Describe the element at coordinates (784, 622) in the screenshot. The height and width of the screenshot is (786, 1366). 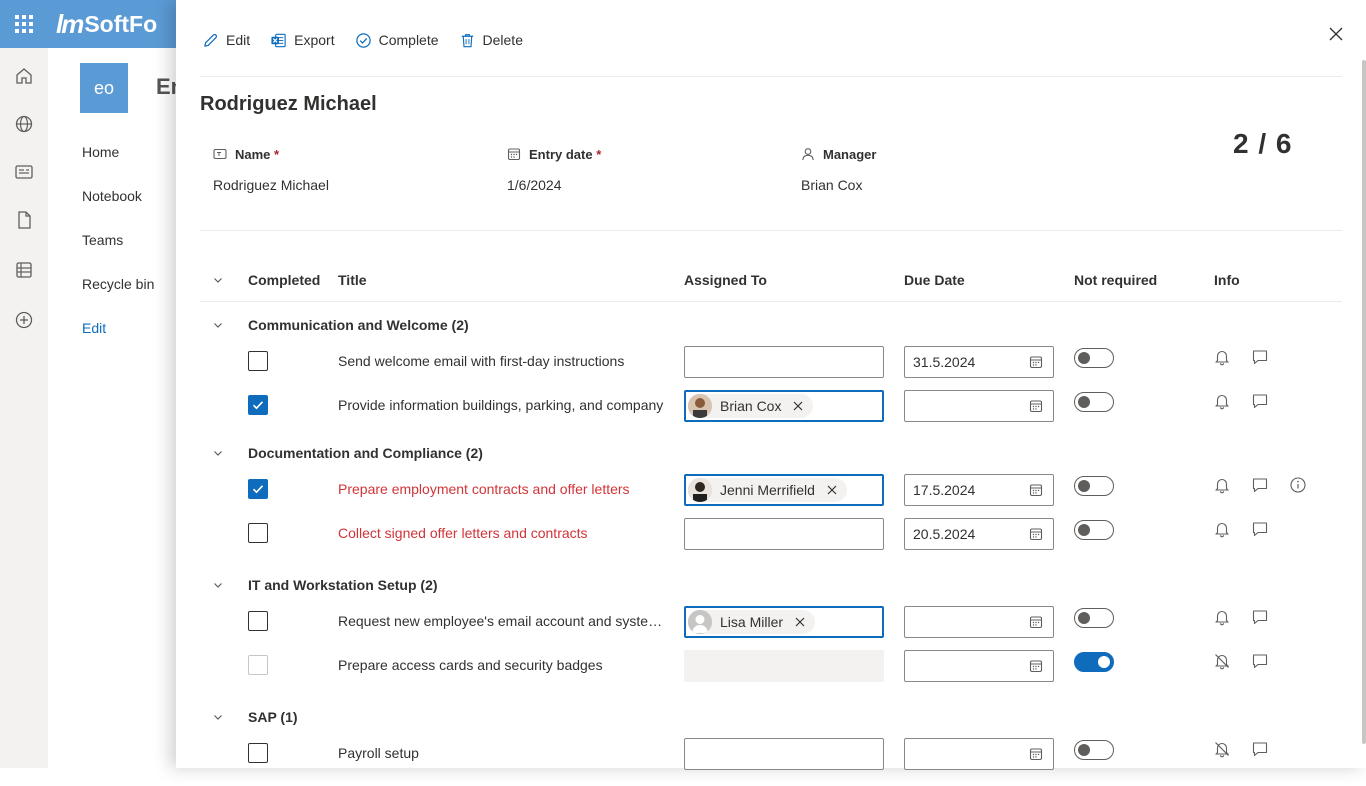
I see `assigned-to-picker: Lisa Miller` at that location.